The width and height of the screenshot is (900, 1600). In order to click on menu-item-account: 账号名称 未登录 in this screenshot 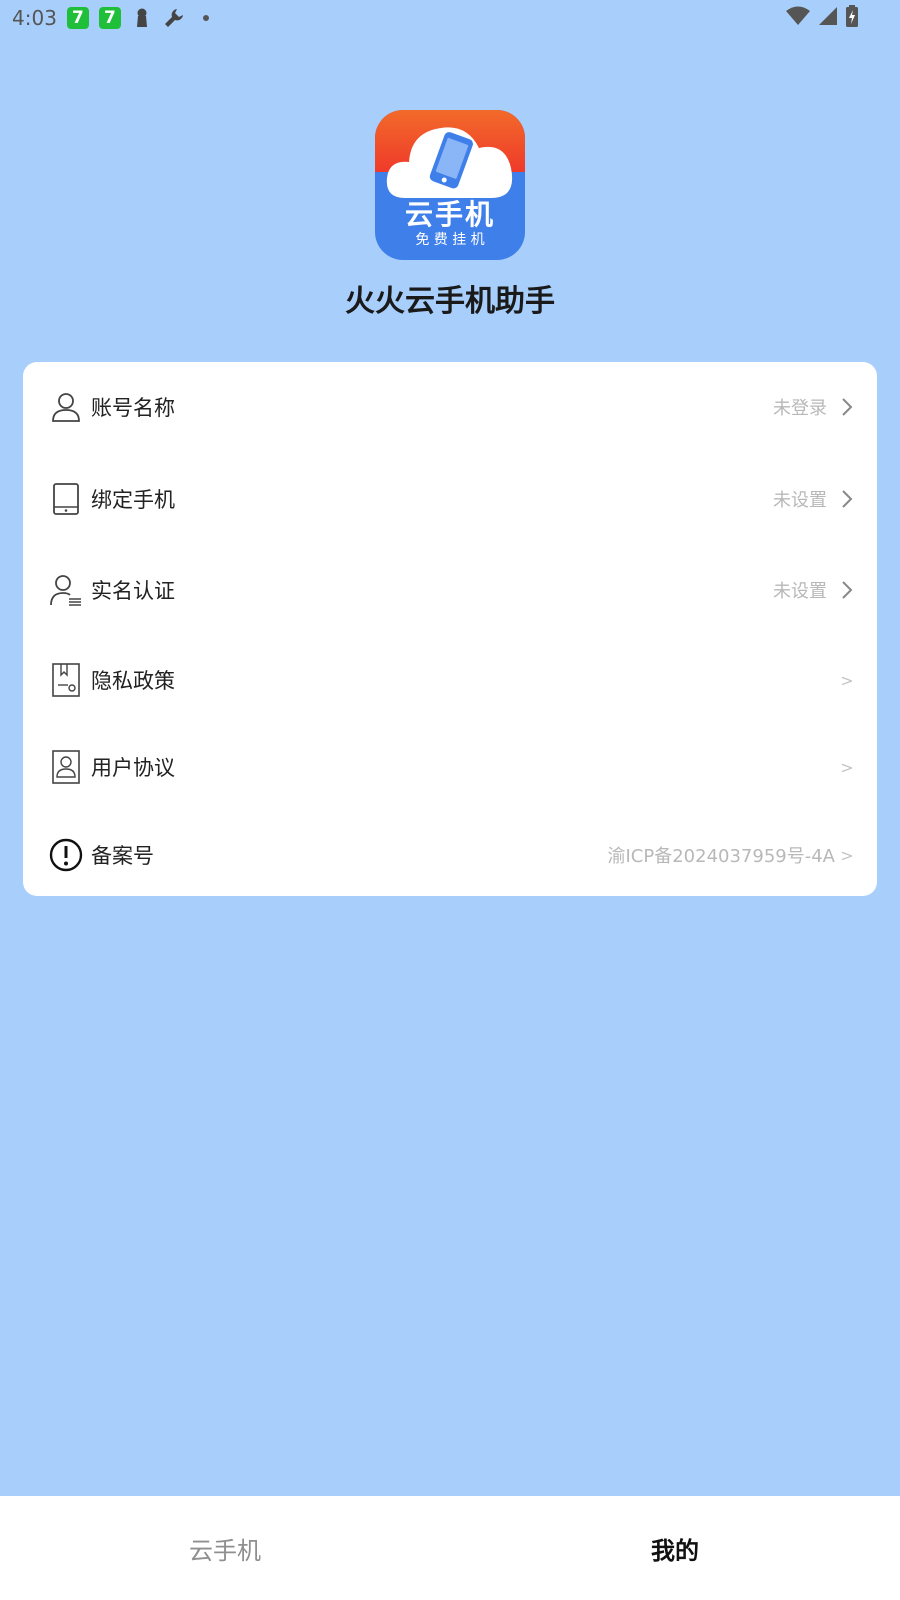, I will do `click(450, 407)`.